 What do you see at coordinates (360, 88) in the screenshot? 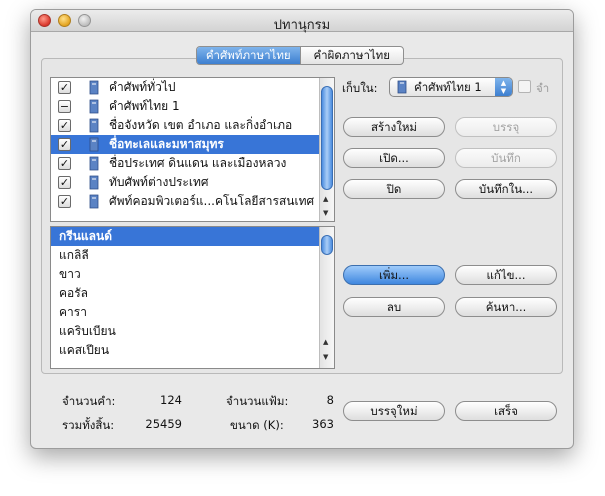
I see `save-in-label: เก็บใน:` at bounding box center [360, 88].